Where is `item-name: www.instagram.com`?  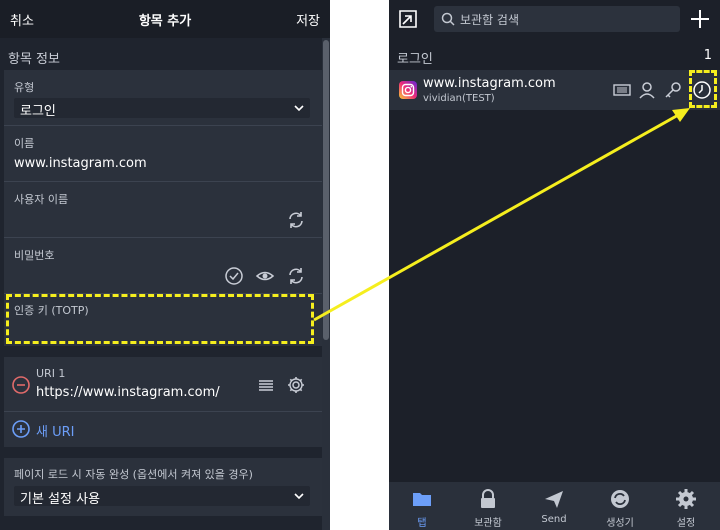 item-name: www.instagram.com is located at coordinates (489, 83).